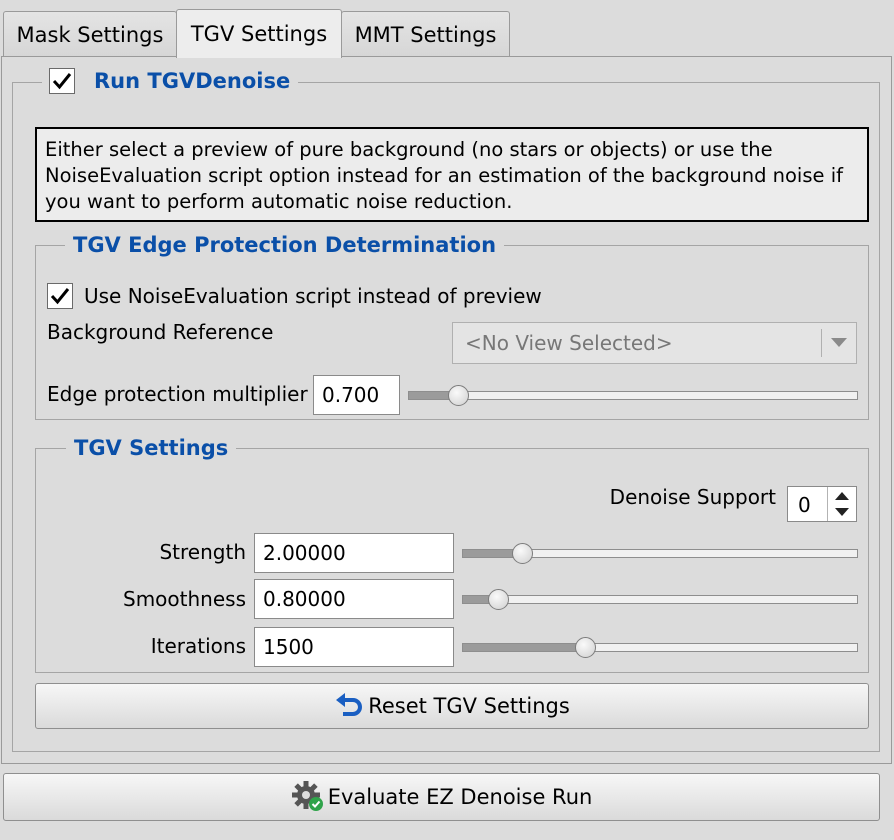  Describe the element at coordinates (842, 512) in the screenshot. I see `spin-down-icon` at that location.